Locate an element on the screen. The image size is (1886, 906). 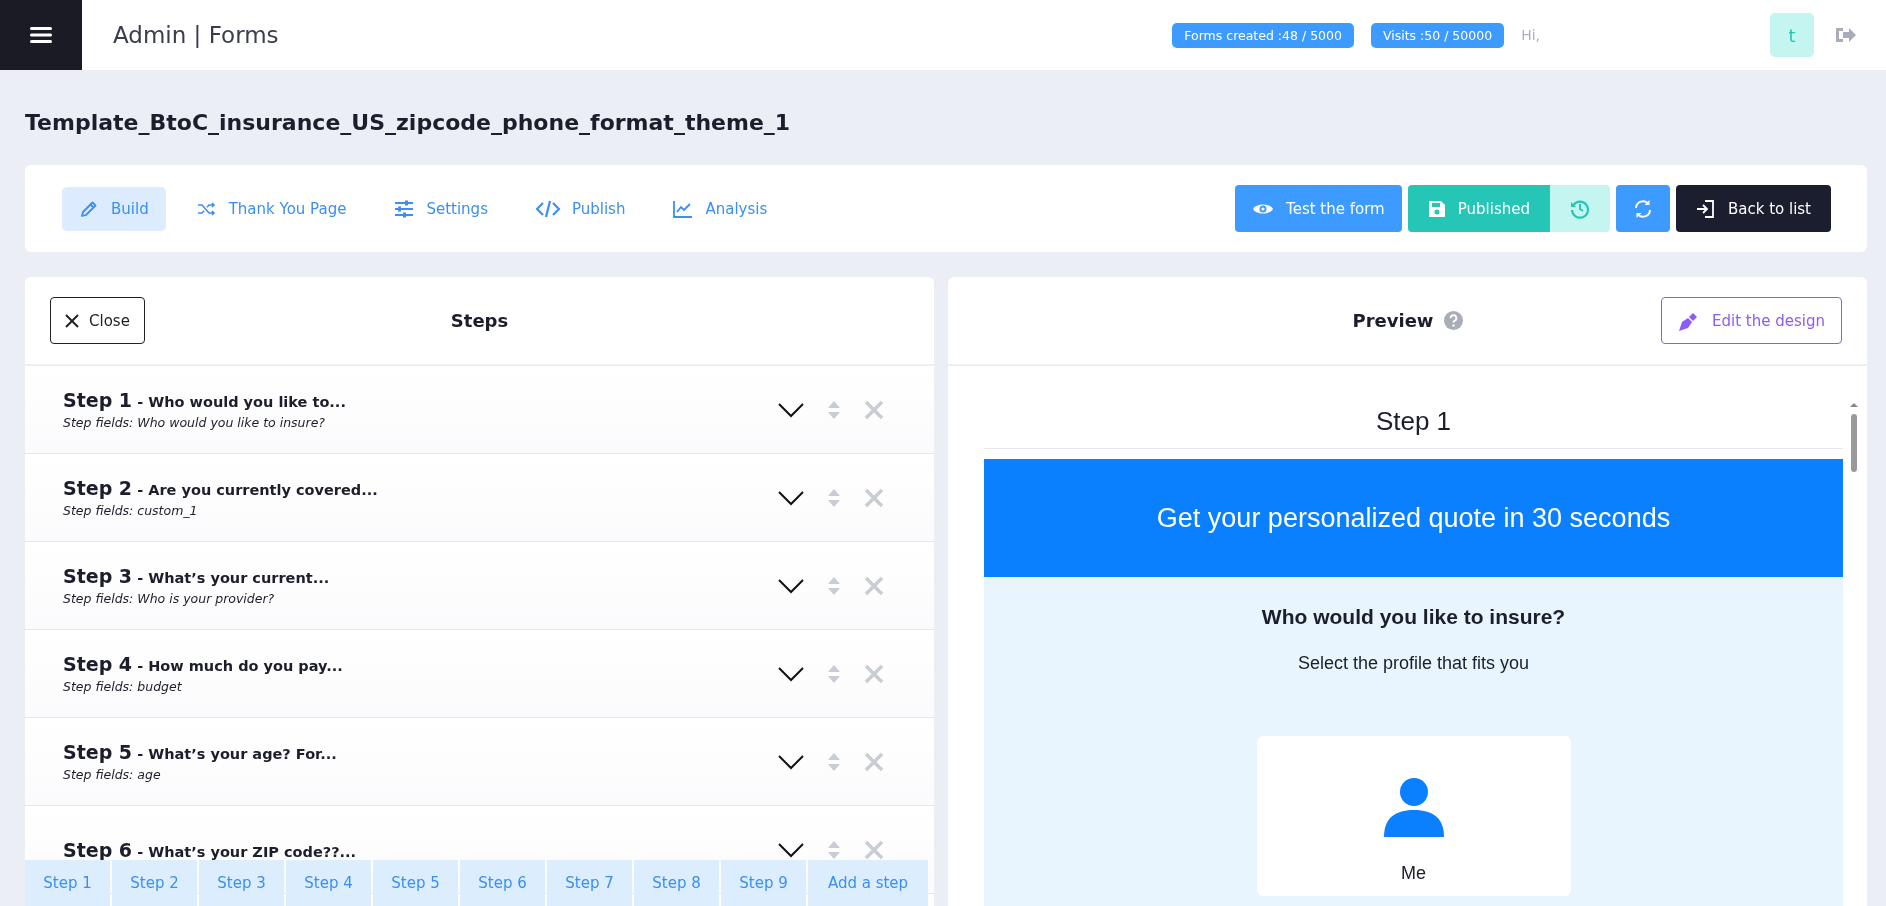
back-to-list-button: Back to list is located at coordinates (1753, 208).